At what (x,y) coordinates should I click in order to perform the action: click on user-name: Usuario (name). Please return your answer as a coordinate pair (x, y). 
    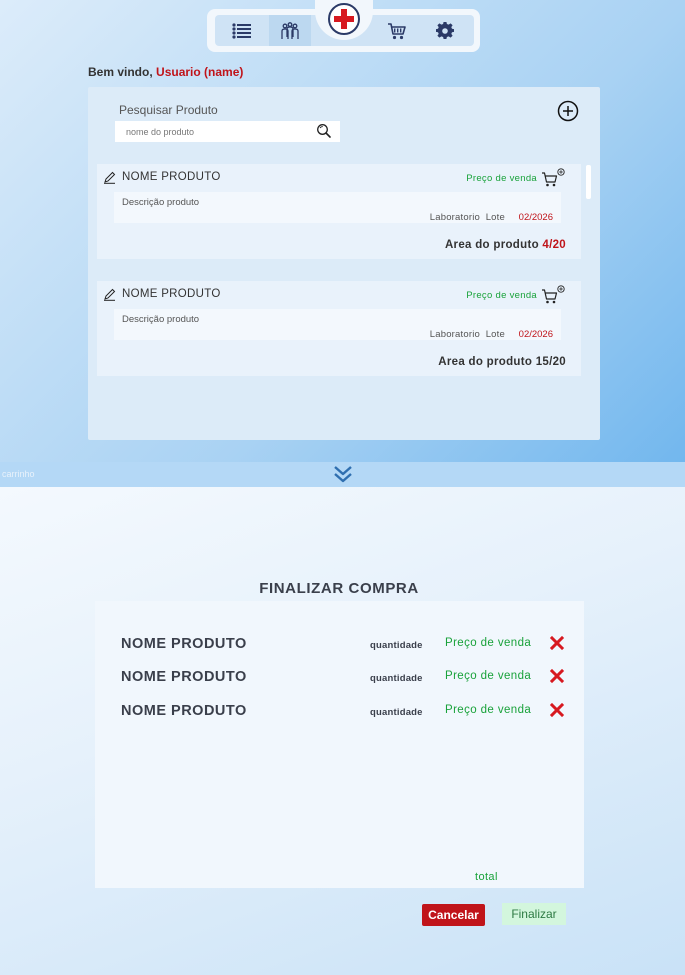
    Looking at the image, I should click on (200, 72).